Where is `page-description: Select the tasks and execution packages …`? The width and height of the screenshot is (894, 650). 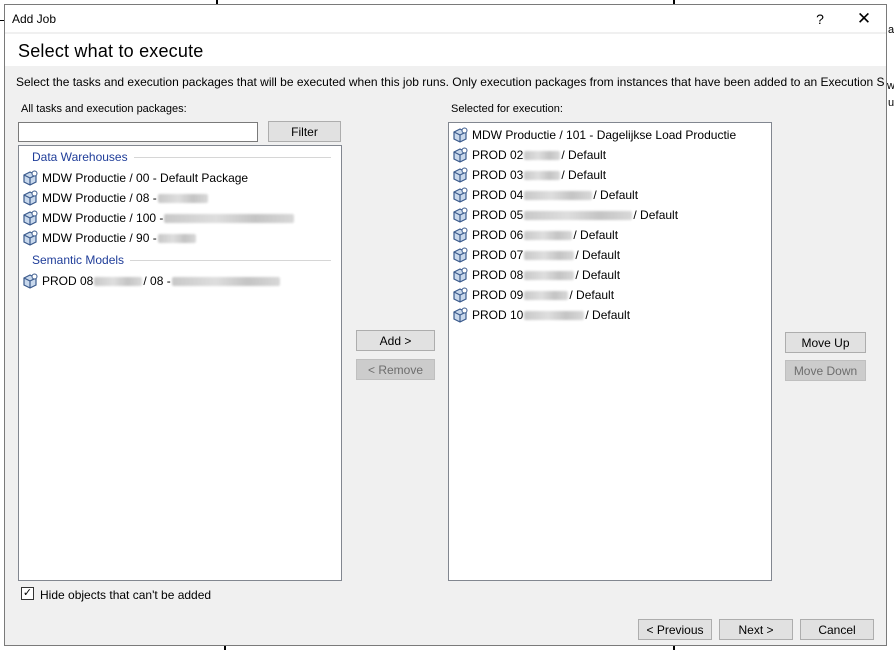 page-description: Select the tasks and execution packages … is located at coordinates (450, 82).